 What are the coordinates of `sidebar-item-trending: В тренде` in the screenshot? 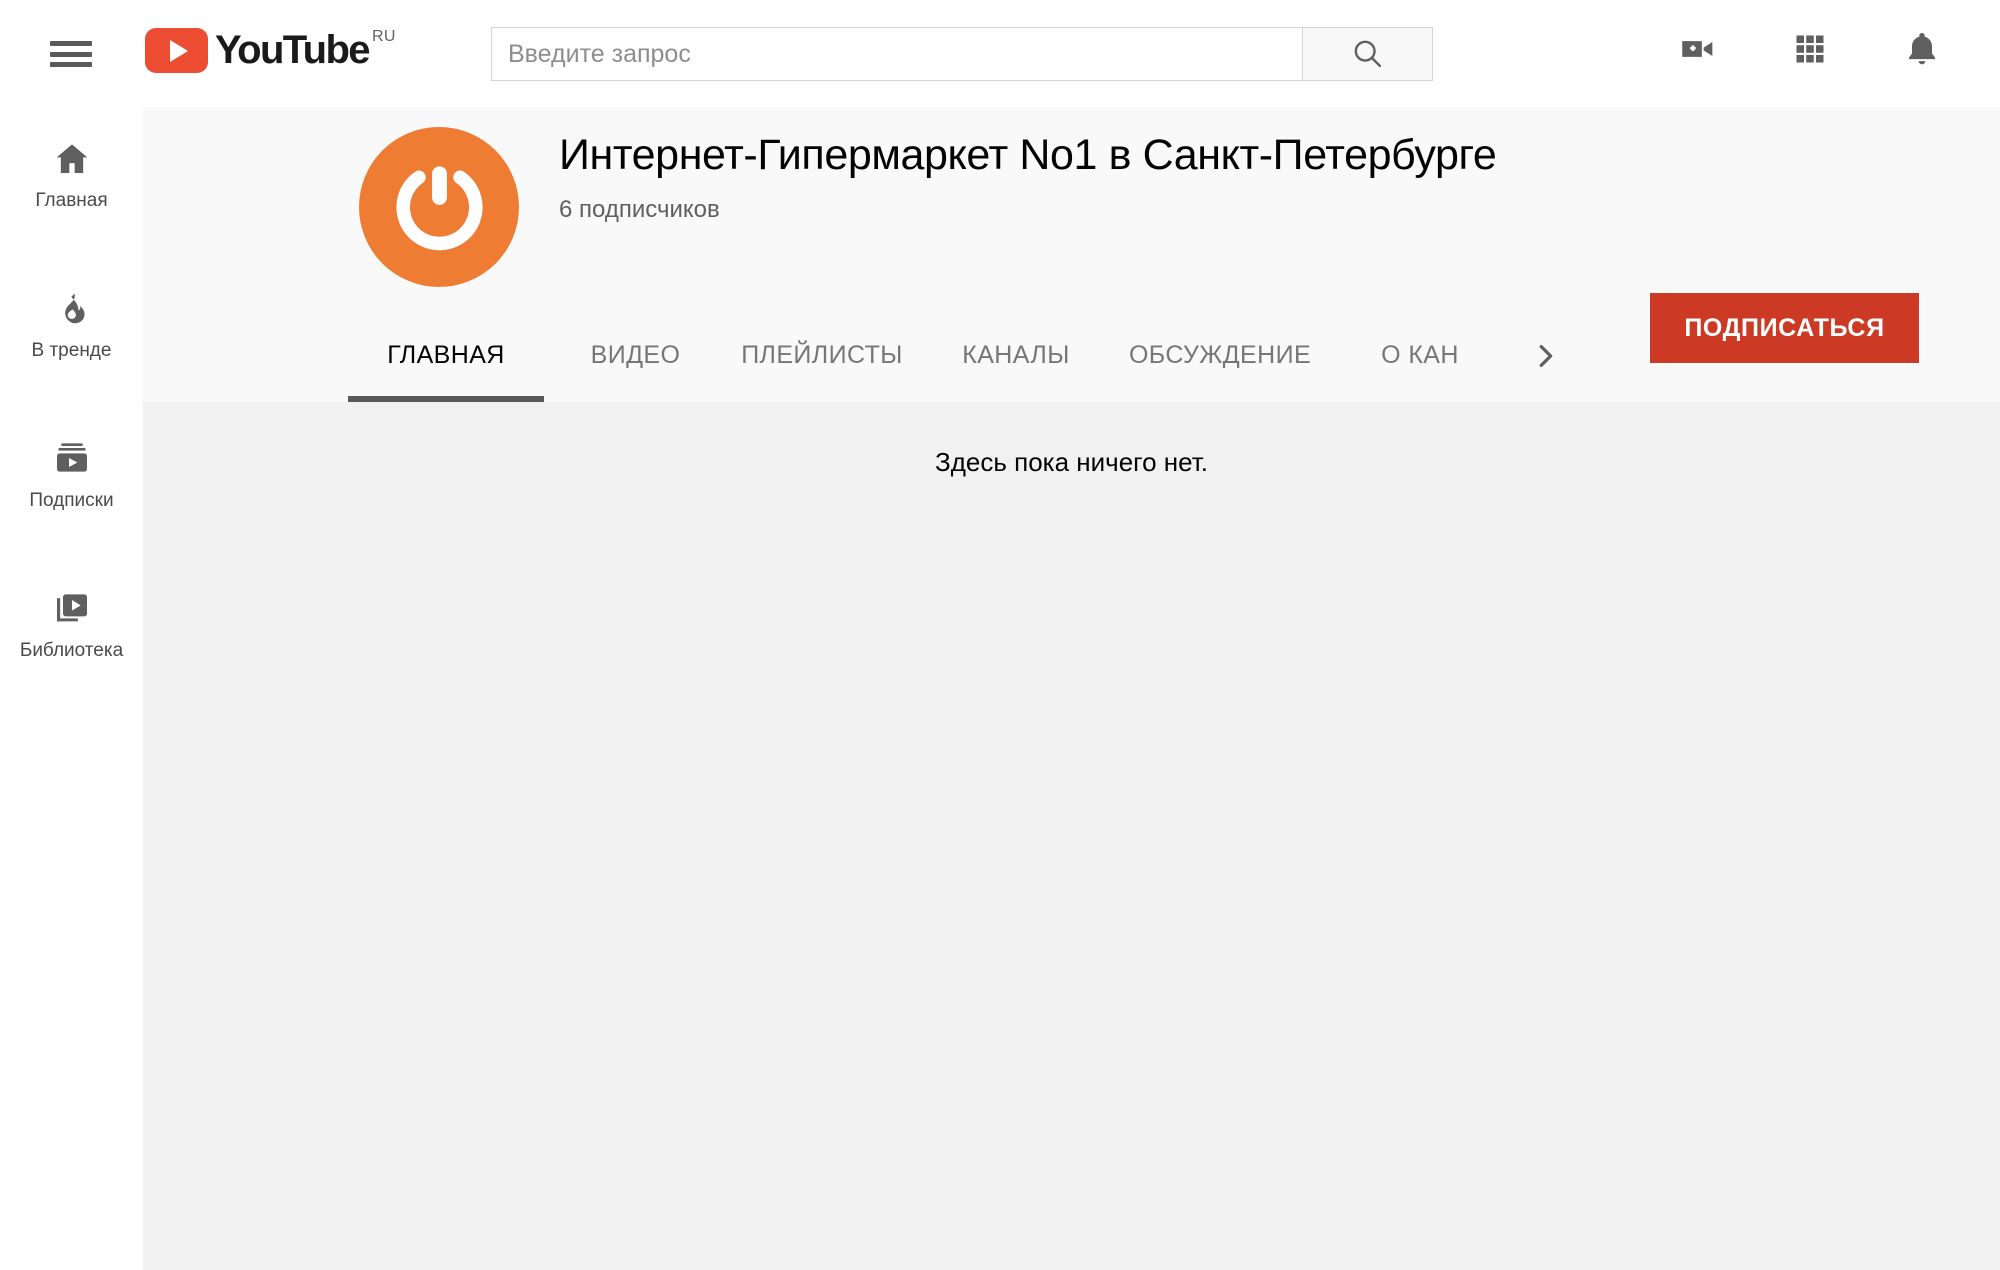 It's located at (71, 325).